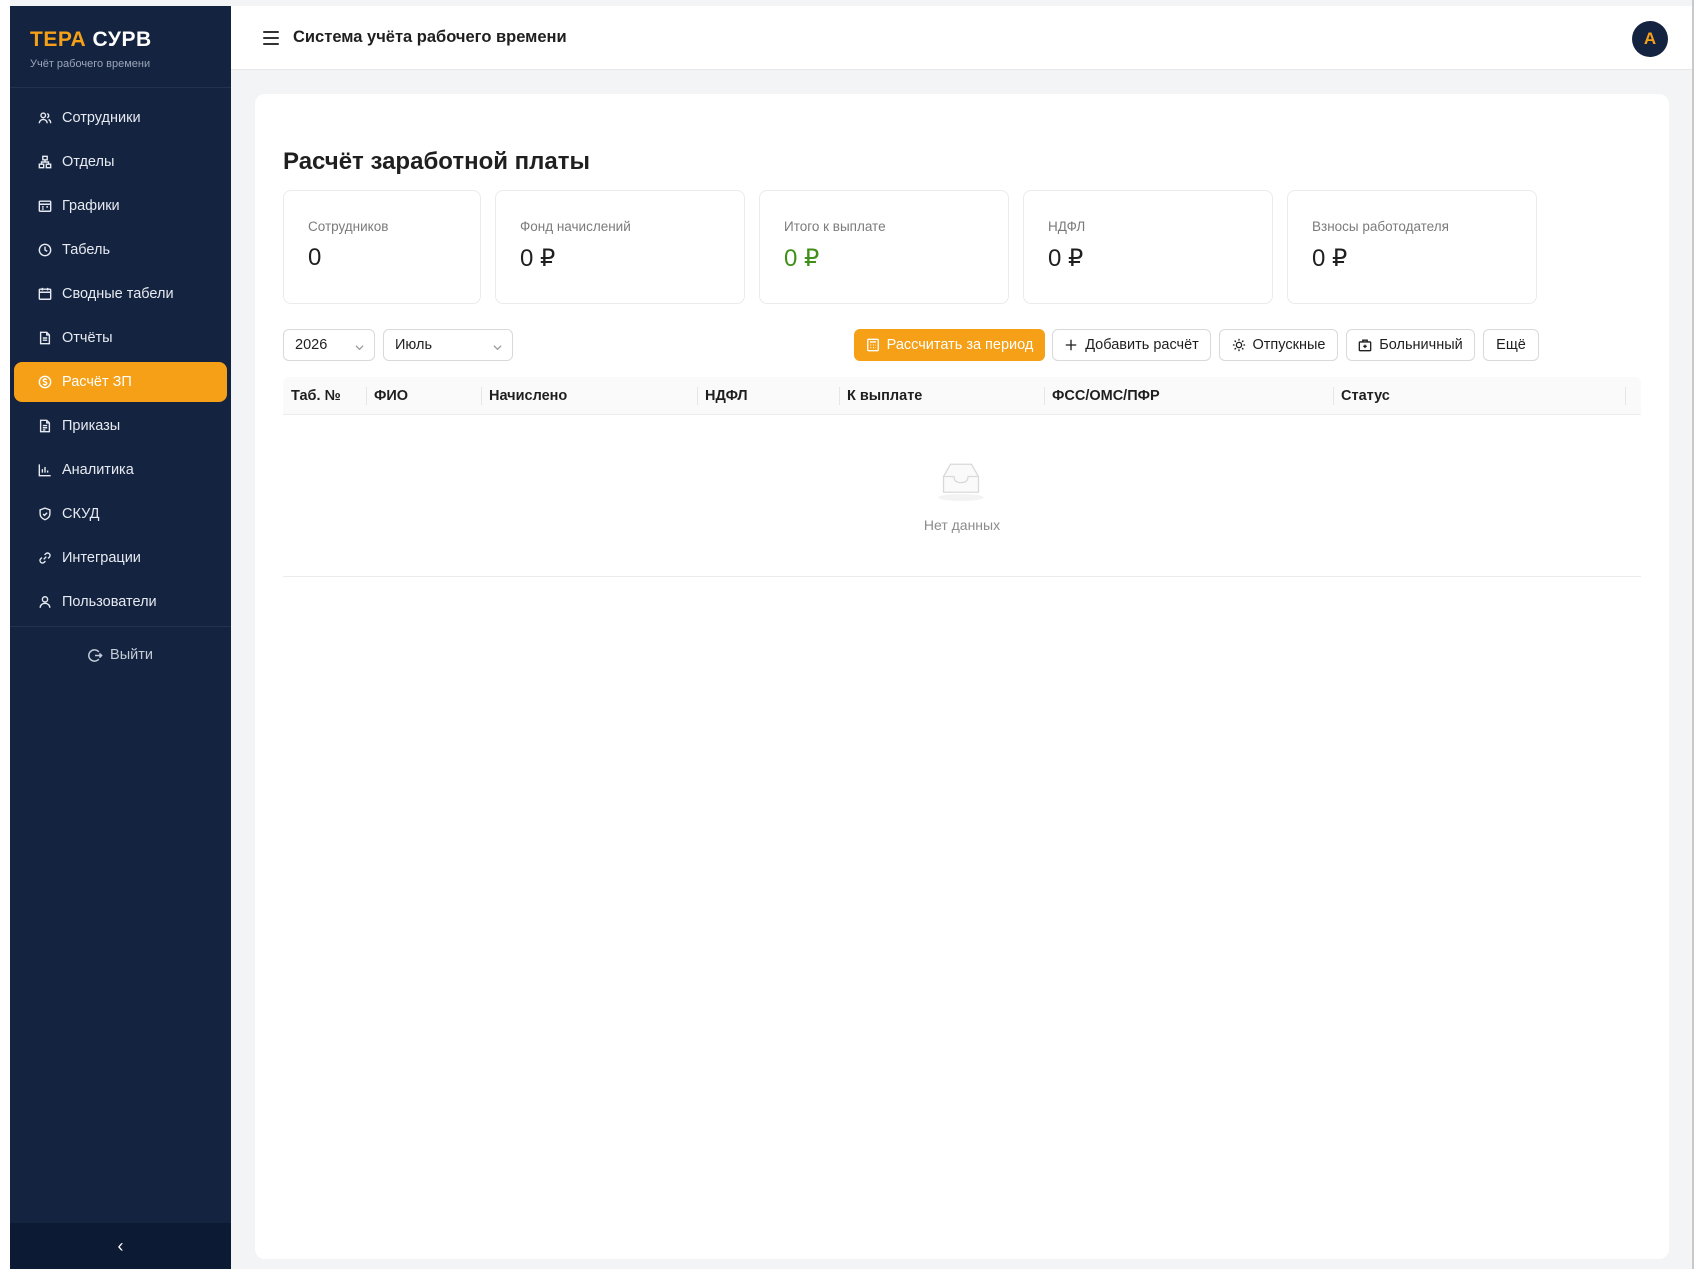 Image resolution: width=1694 pixels, height=1269 pixels. Describe the element at coordinates (120, 206) in the screenshot. I see `sidebar-item-schedules: Графики` at that location.